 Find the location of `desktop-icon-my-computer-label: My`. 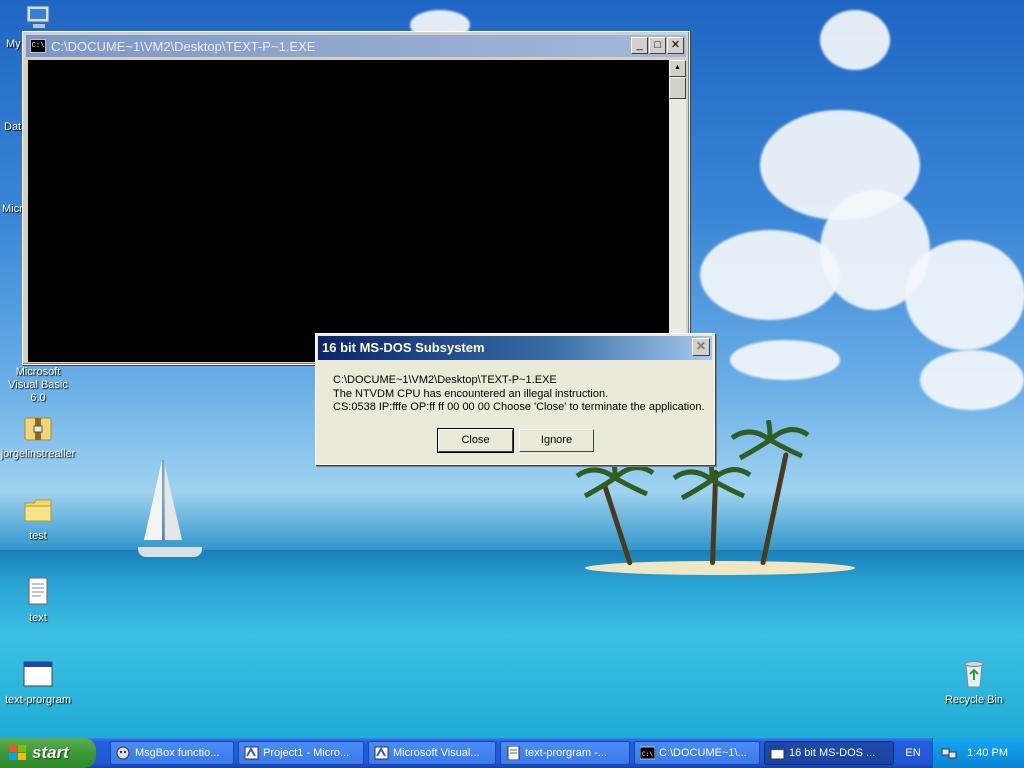

desktop-icon-my-computer-label: My is located at coordinates (13, 44).